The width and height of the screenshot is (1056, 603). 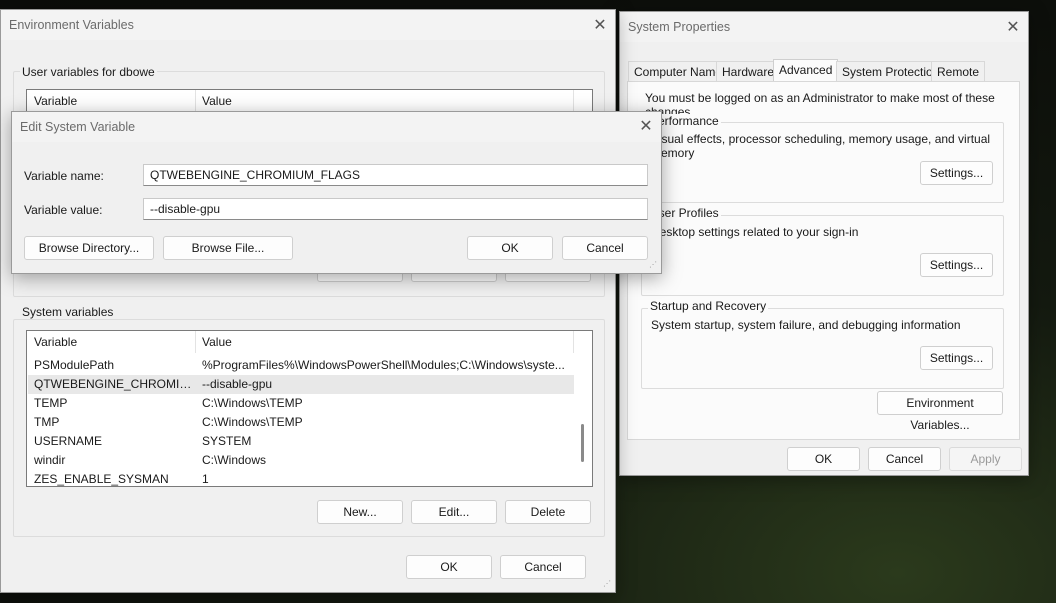 I want to click on environment-variables-cancel-button: Cancel, so click(x=543, y=567).